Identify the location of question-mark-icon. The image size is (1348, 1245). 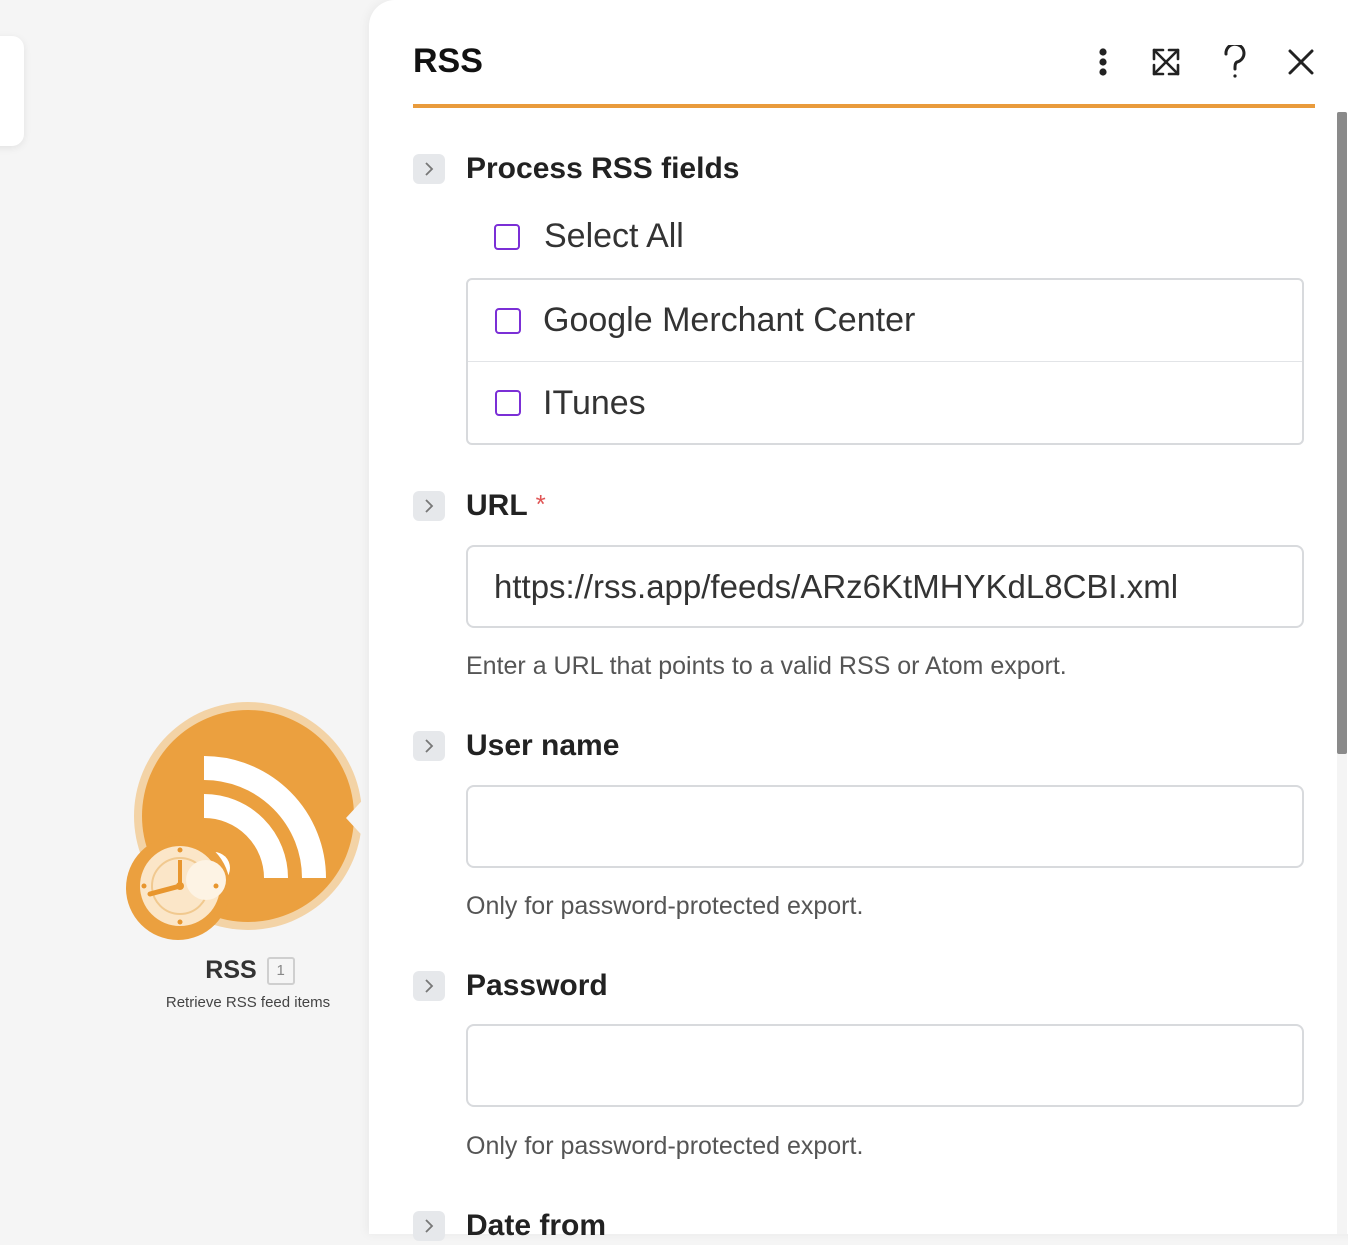
(1235, 61).